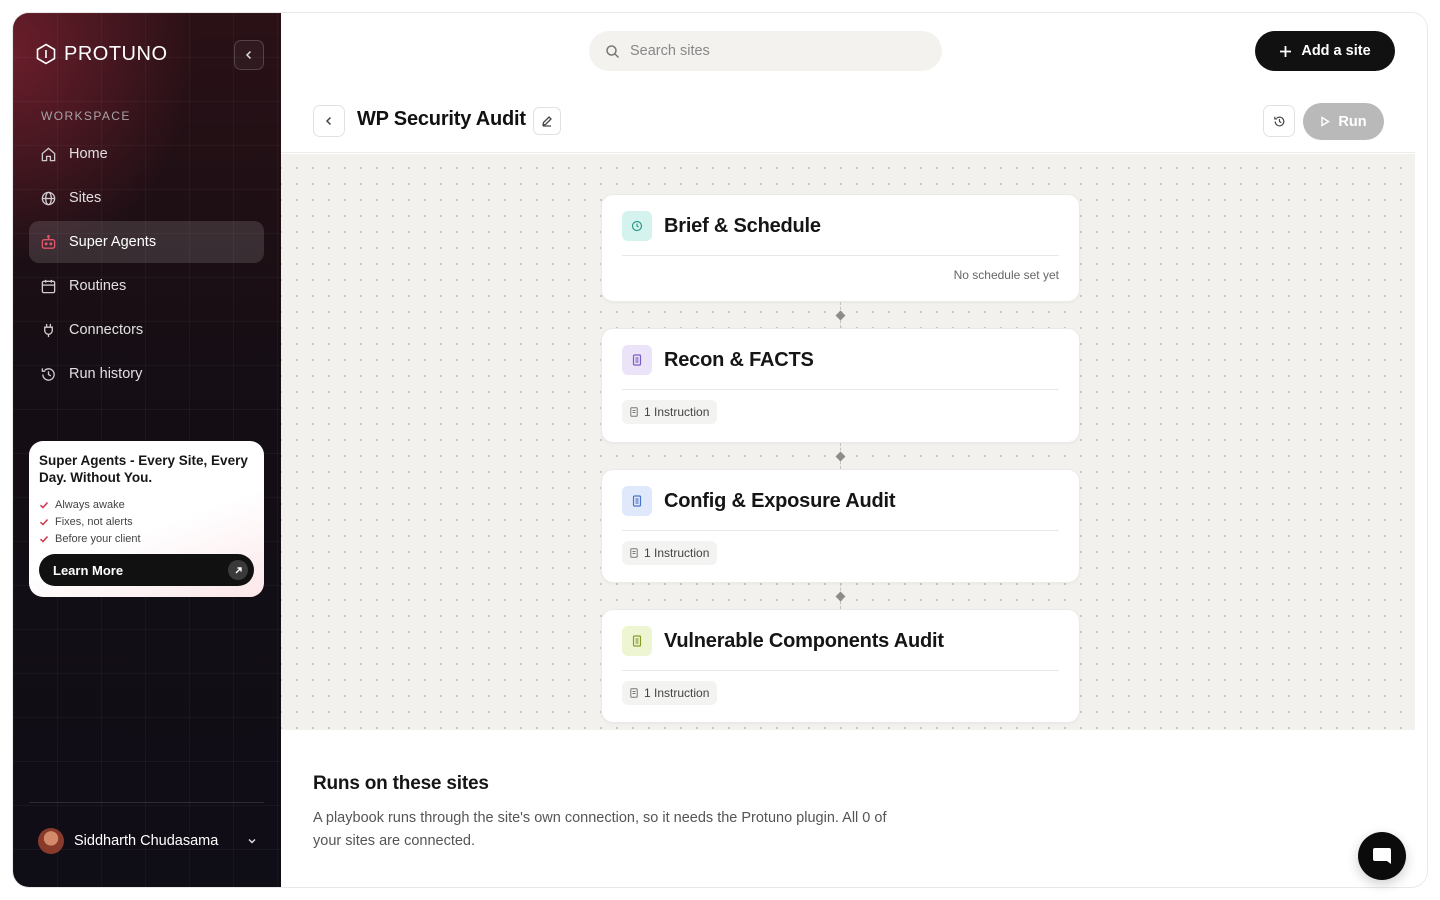 This screenshot has width=1440, height=900. What do you see at coordinates (85, 198) in the screenshot?
I see `sidebar-item-label: Sites` at bounding box center [85, 198].